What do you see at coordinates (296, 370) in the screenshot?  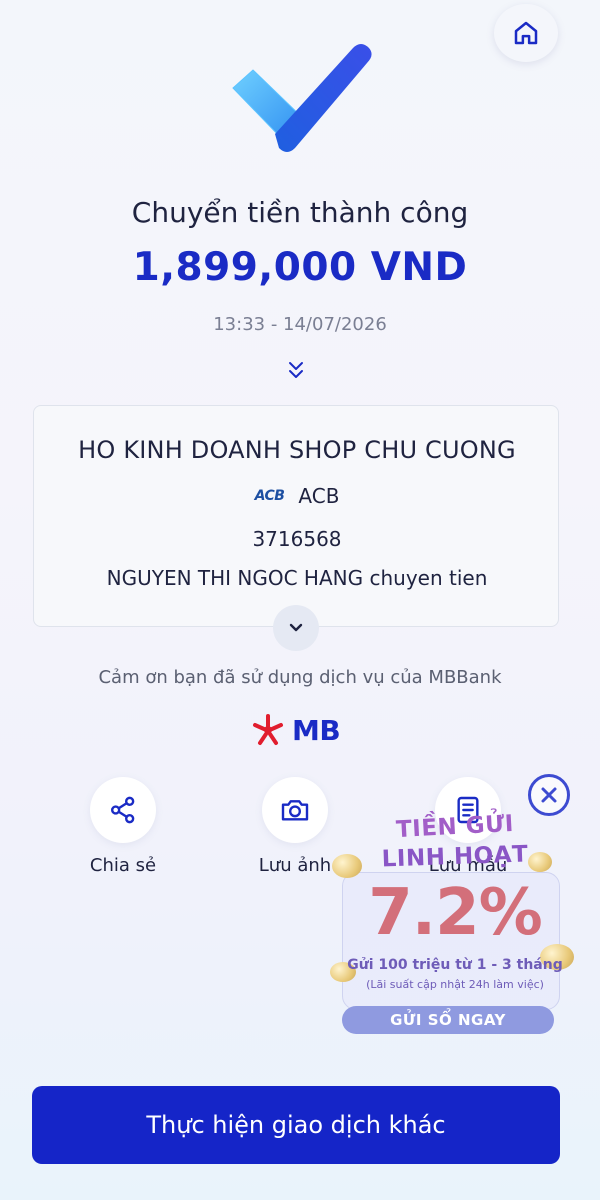 I see `double-chevron-down-icon` at bounding box center [296, 370].